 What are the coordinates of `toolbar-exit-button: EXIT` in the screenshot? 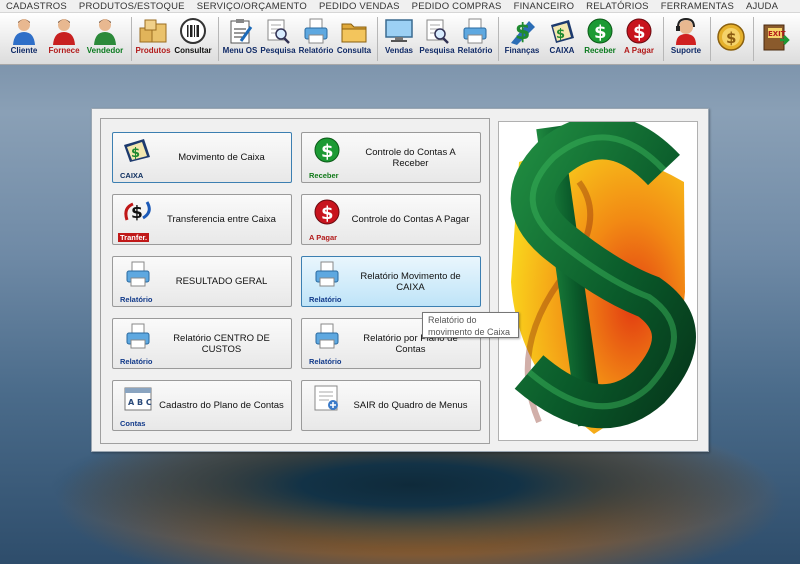 It's located at (775, 37).